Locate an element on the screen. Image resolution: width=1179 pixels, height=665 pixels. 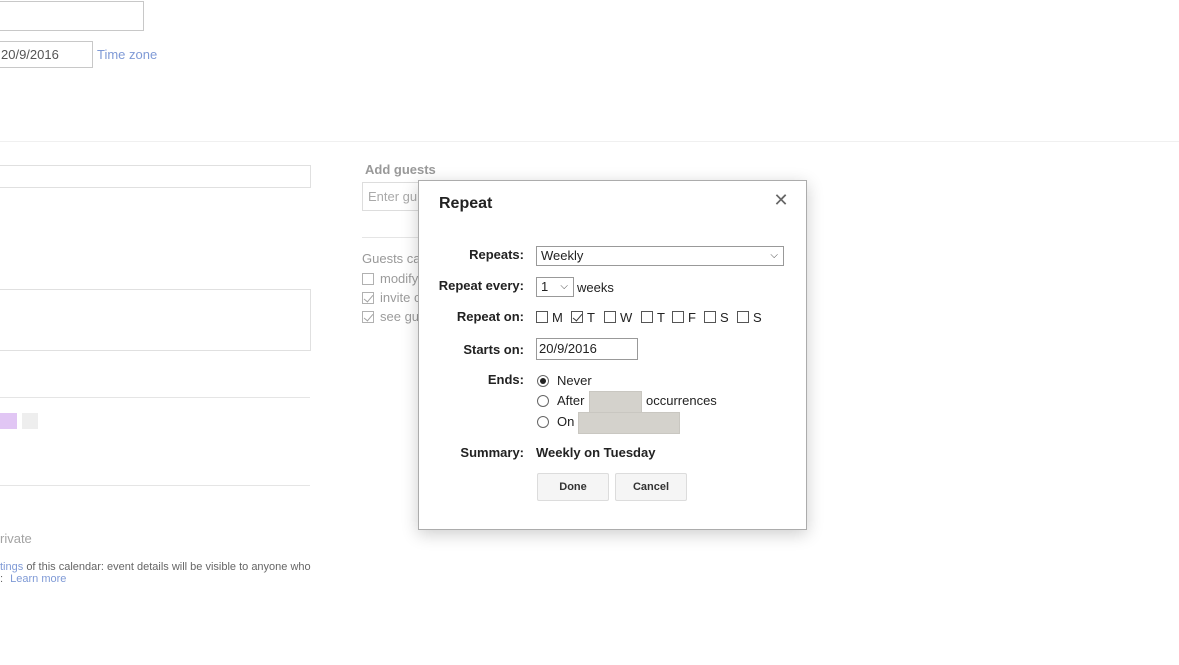
guest-option-label: invite c is located at coordinates (400, 297).